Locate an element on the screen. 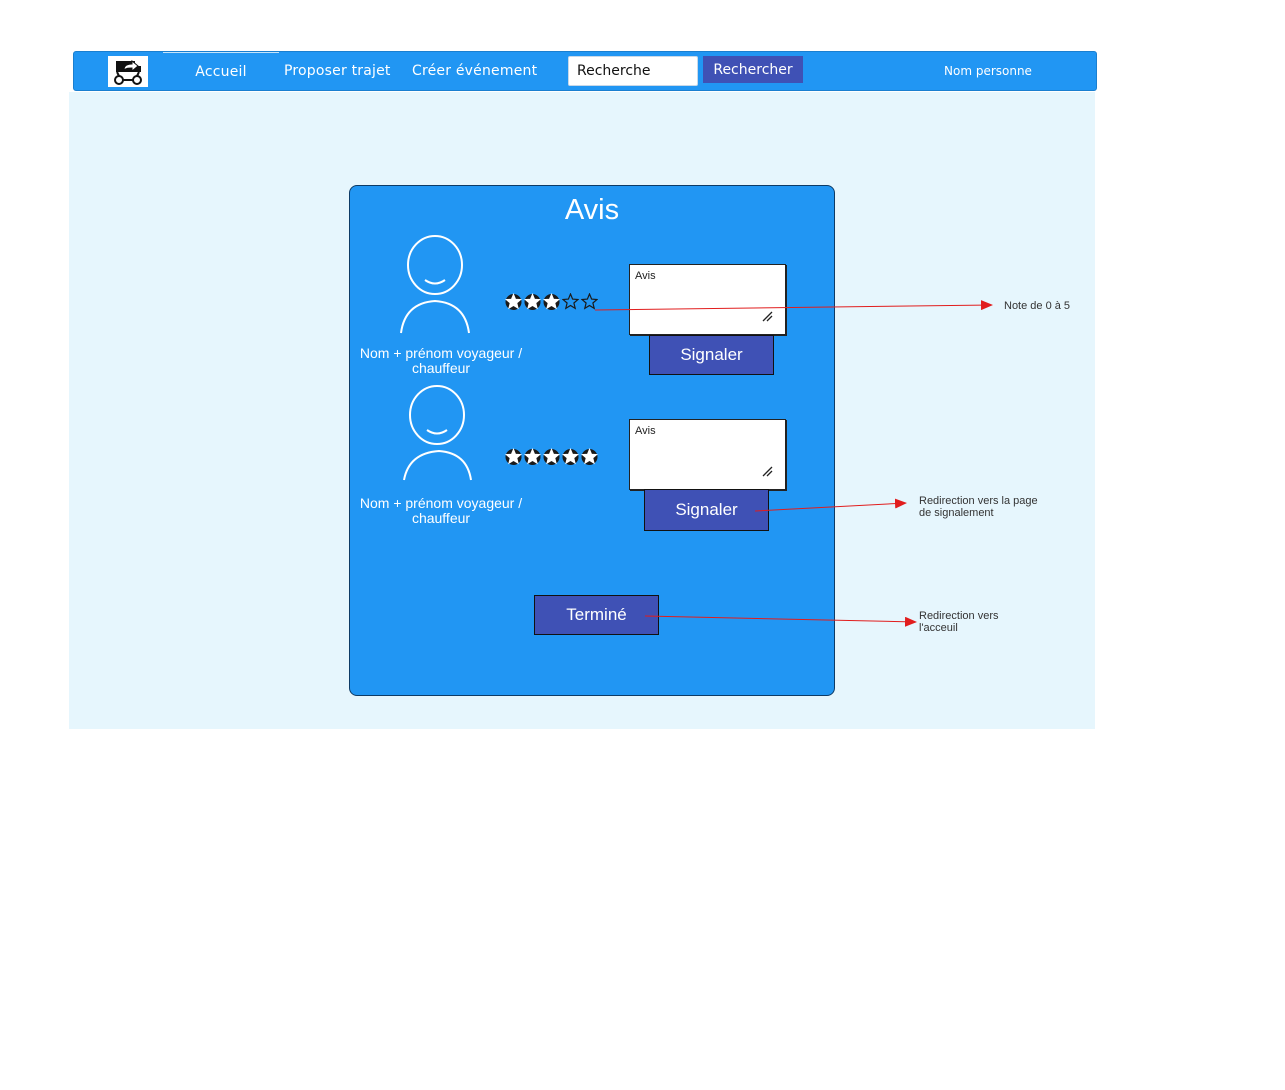  annotation-report-note: Redirection vers la page de signalement is located at coordinates (978, 507).